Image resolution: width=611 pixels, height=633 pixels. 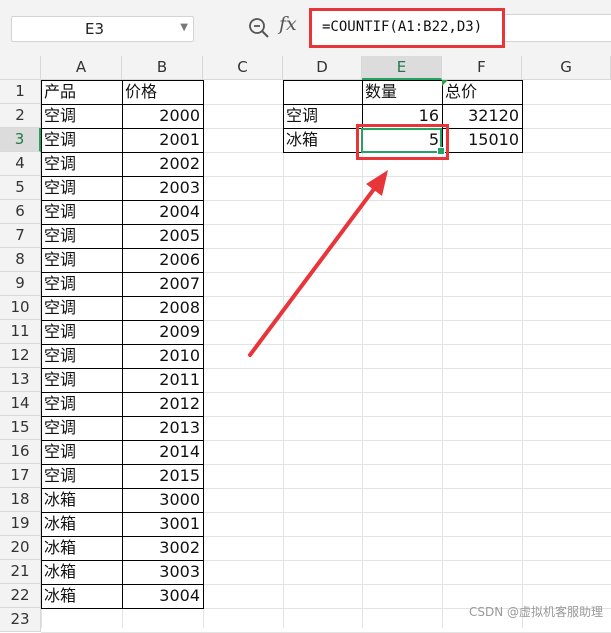 What do you see at coordinates (20, 452) in the screenshot?
I see `row-header-16: 16` at bounding box center [20, 452].